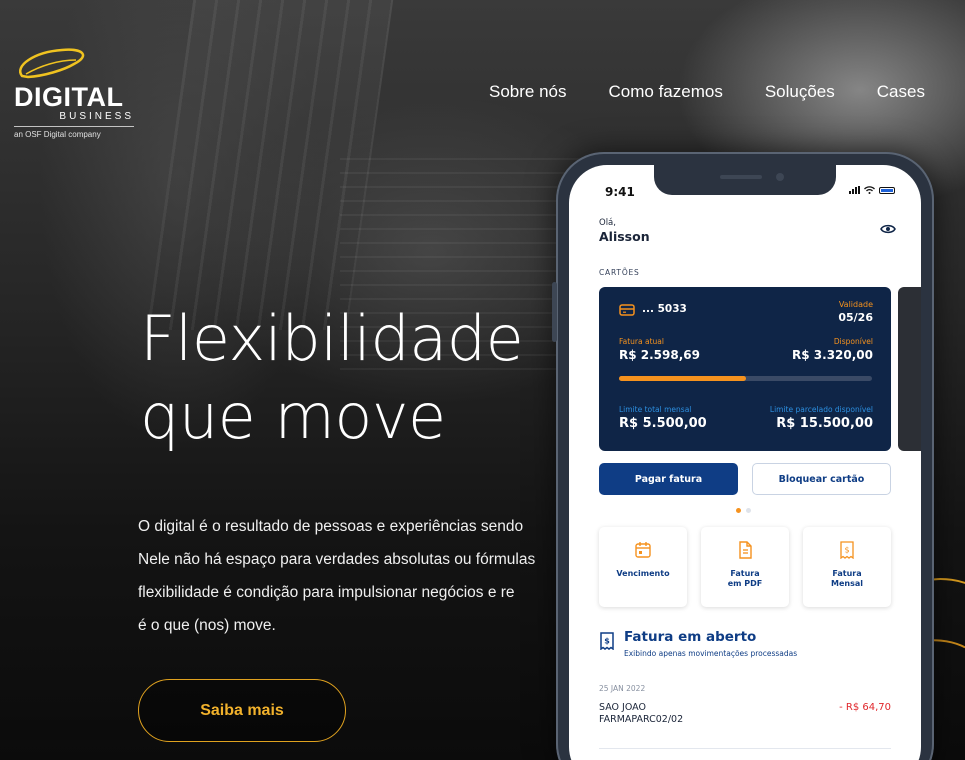  I want to click on document-icon, so click(745, 550).